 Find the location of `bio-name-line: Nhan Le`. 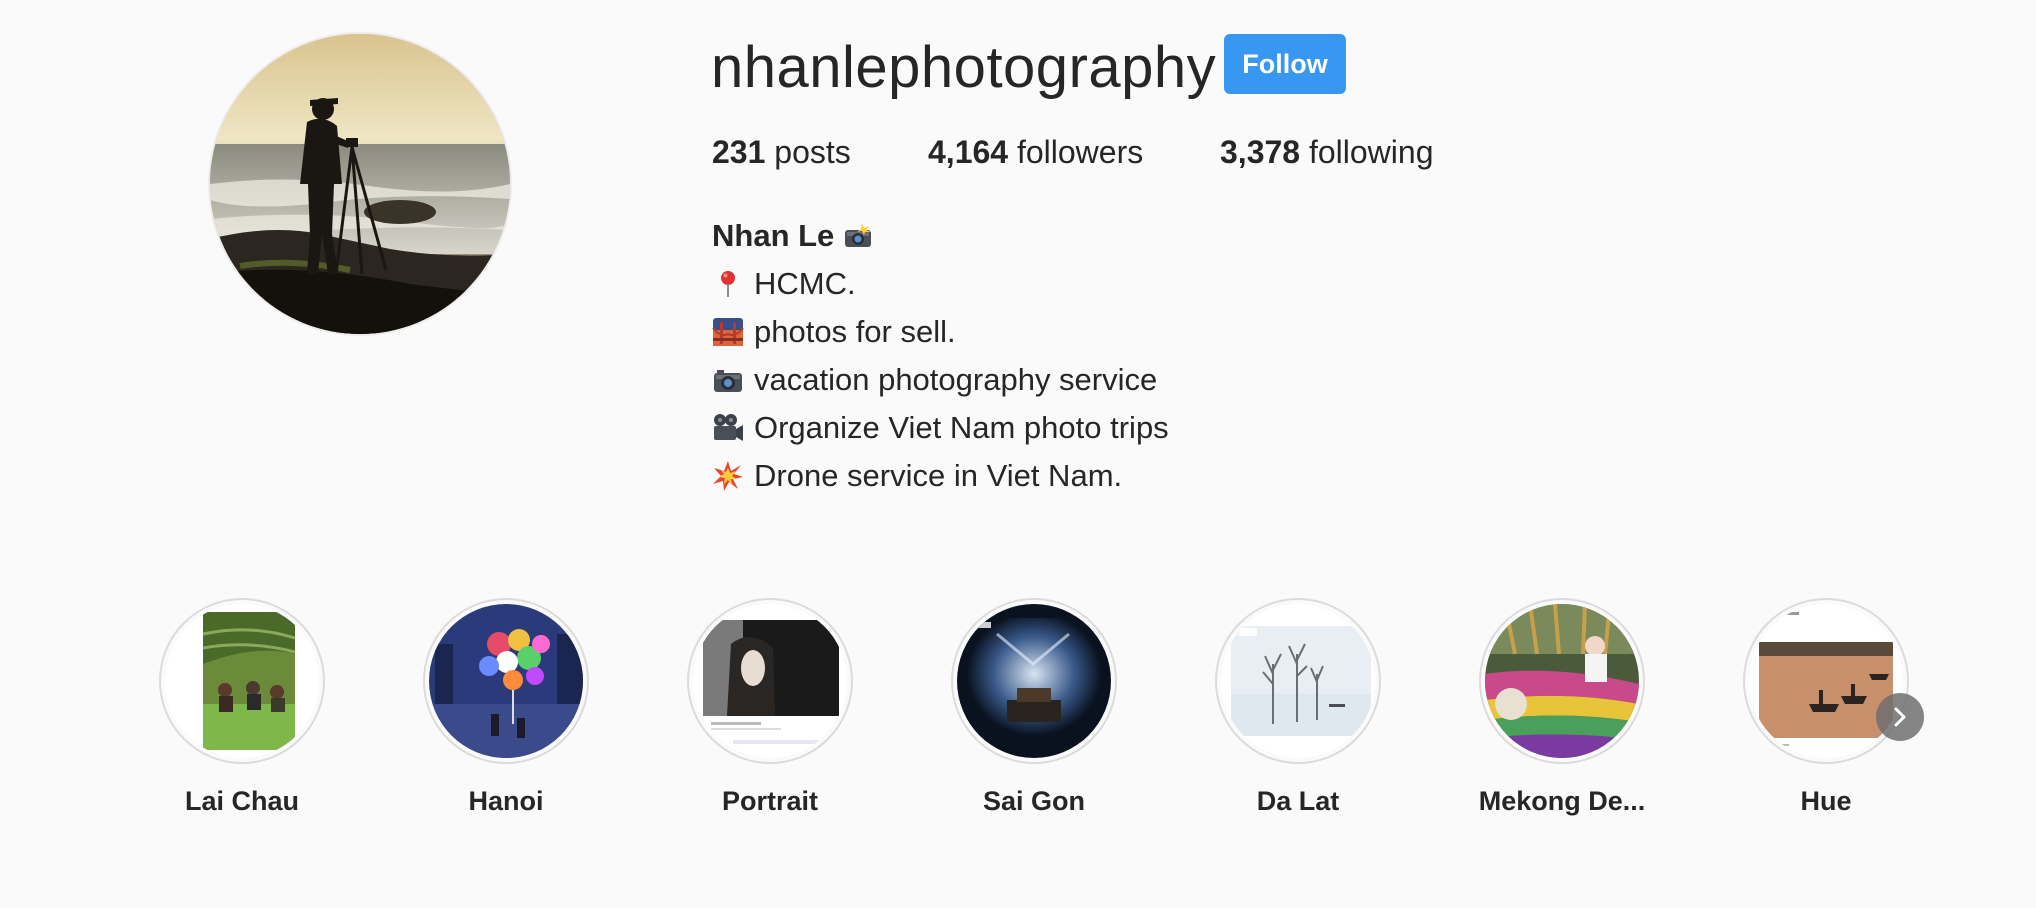

bio-name-line: Nhan Le is located at coordinates (940, 236).